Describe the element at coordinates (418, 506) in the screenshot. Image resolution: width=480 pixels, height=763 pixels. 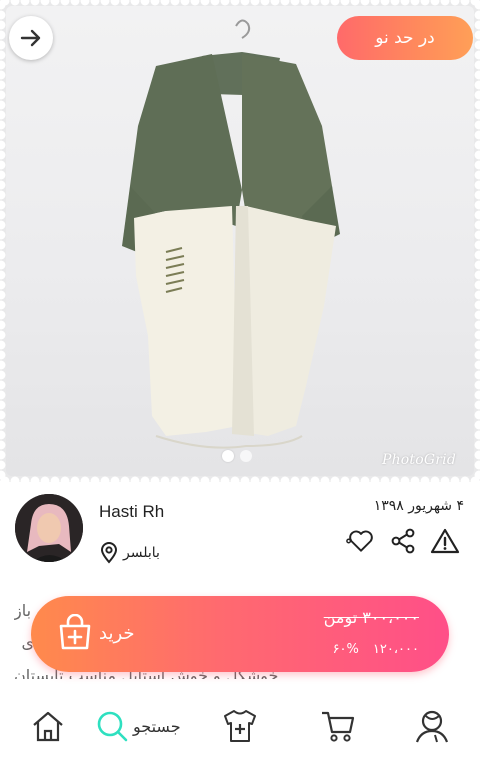
I see `post-date: ۴ شهریور ۱۳۹۸` at that location.